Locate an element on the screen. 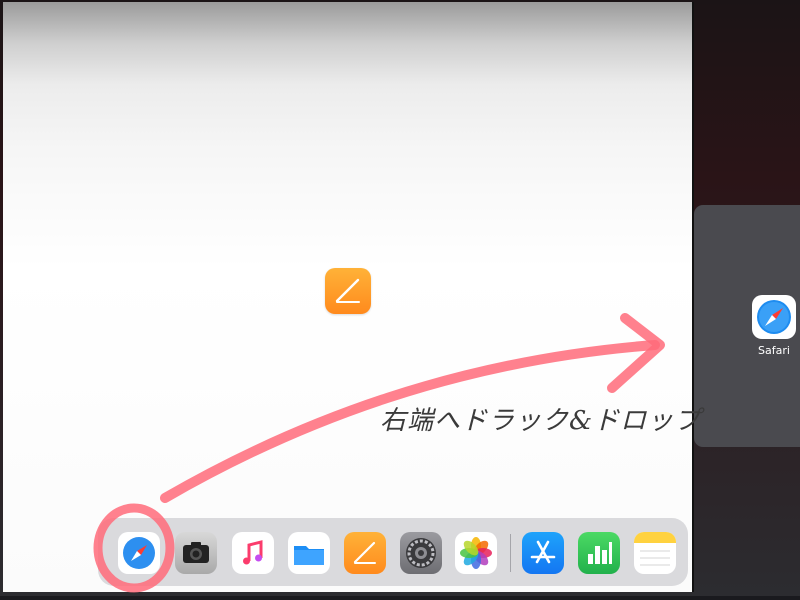  dock is located at coordinates (393, 552).